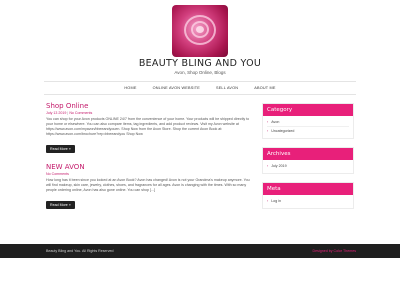 This screenshot has width=400, height=300. What do you see at coordinates (150, 167) in the screenshot?
I see `post-title: NEW AVON` at bounding box center [150, 167].